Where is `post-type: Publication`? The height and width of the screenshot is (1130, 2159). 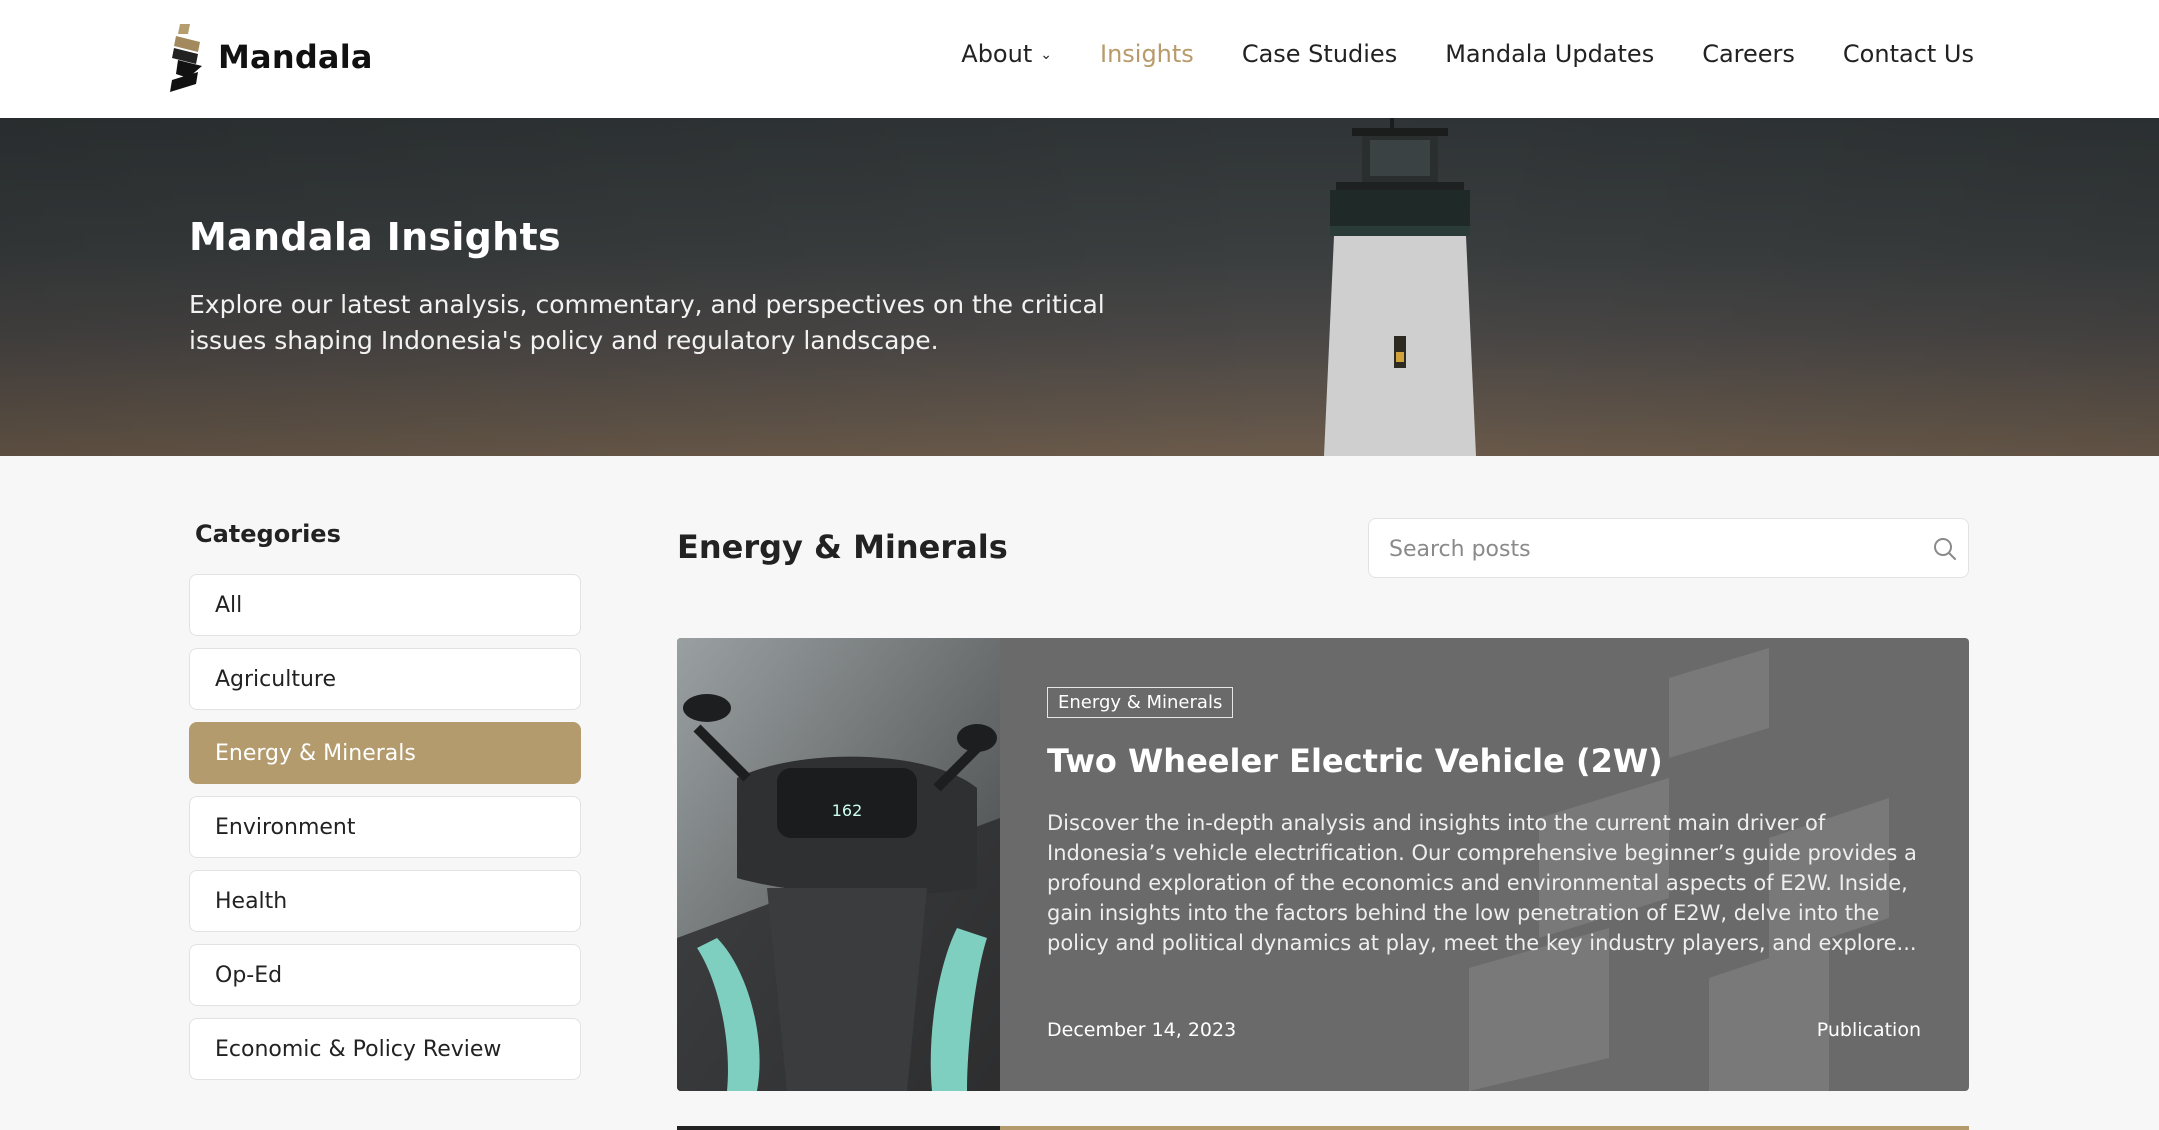
post-type: Publication is located at coordinates (1868, 1030).